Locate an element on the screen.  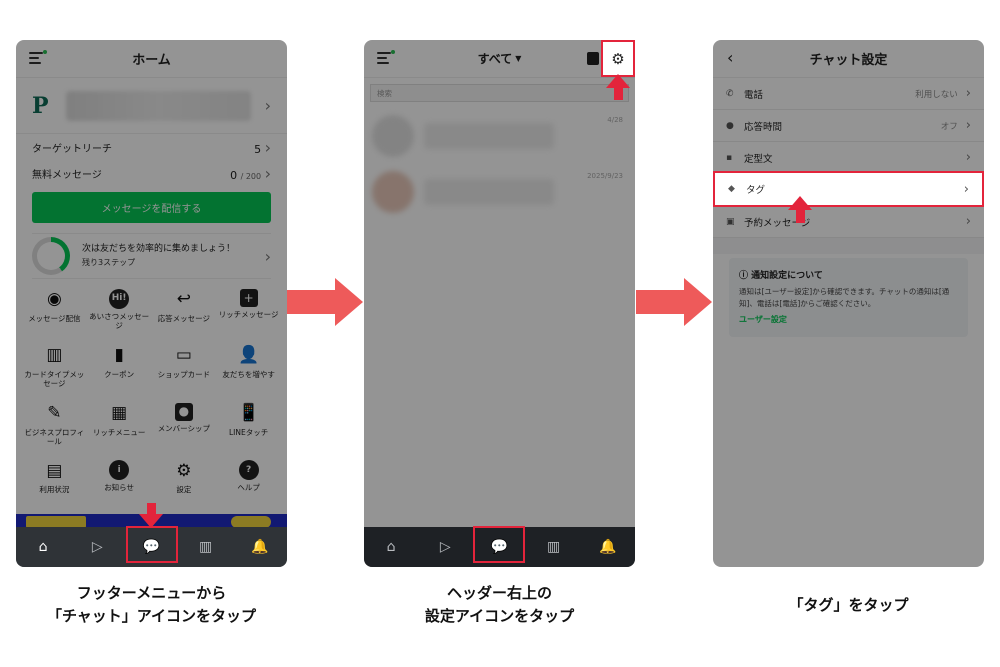
filter-dropdown: すべて is located at coordinates (495, 58).